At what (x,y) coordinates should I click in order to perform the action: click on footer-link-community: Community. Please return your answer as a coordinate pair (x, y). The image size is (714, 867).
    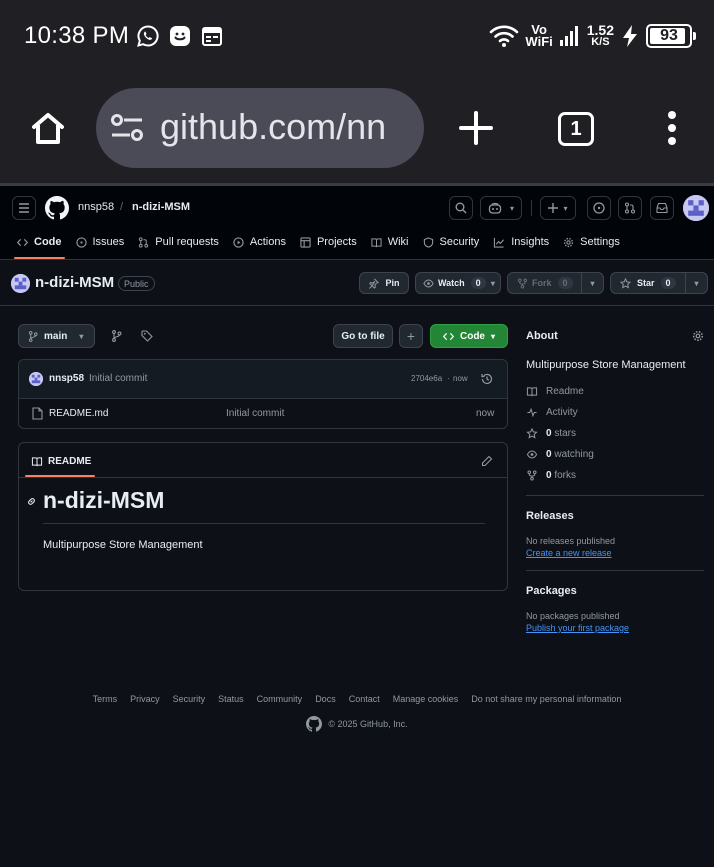
    Looking at the image, I should click on (280, 699).